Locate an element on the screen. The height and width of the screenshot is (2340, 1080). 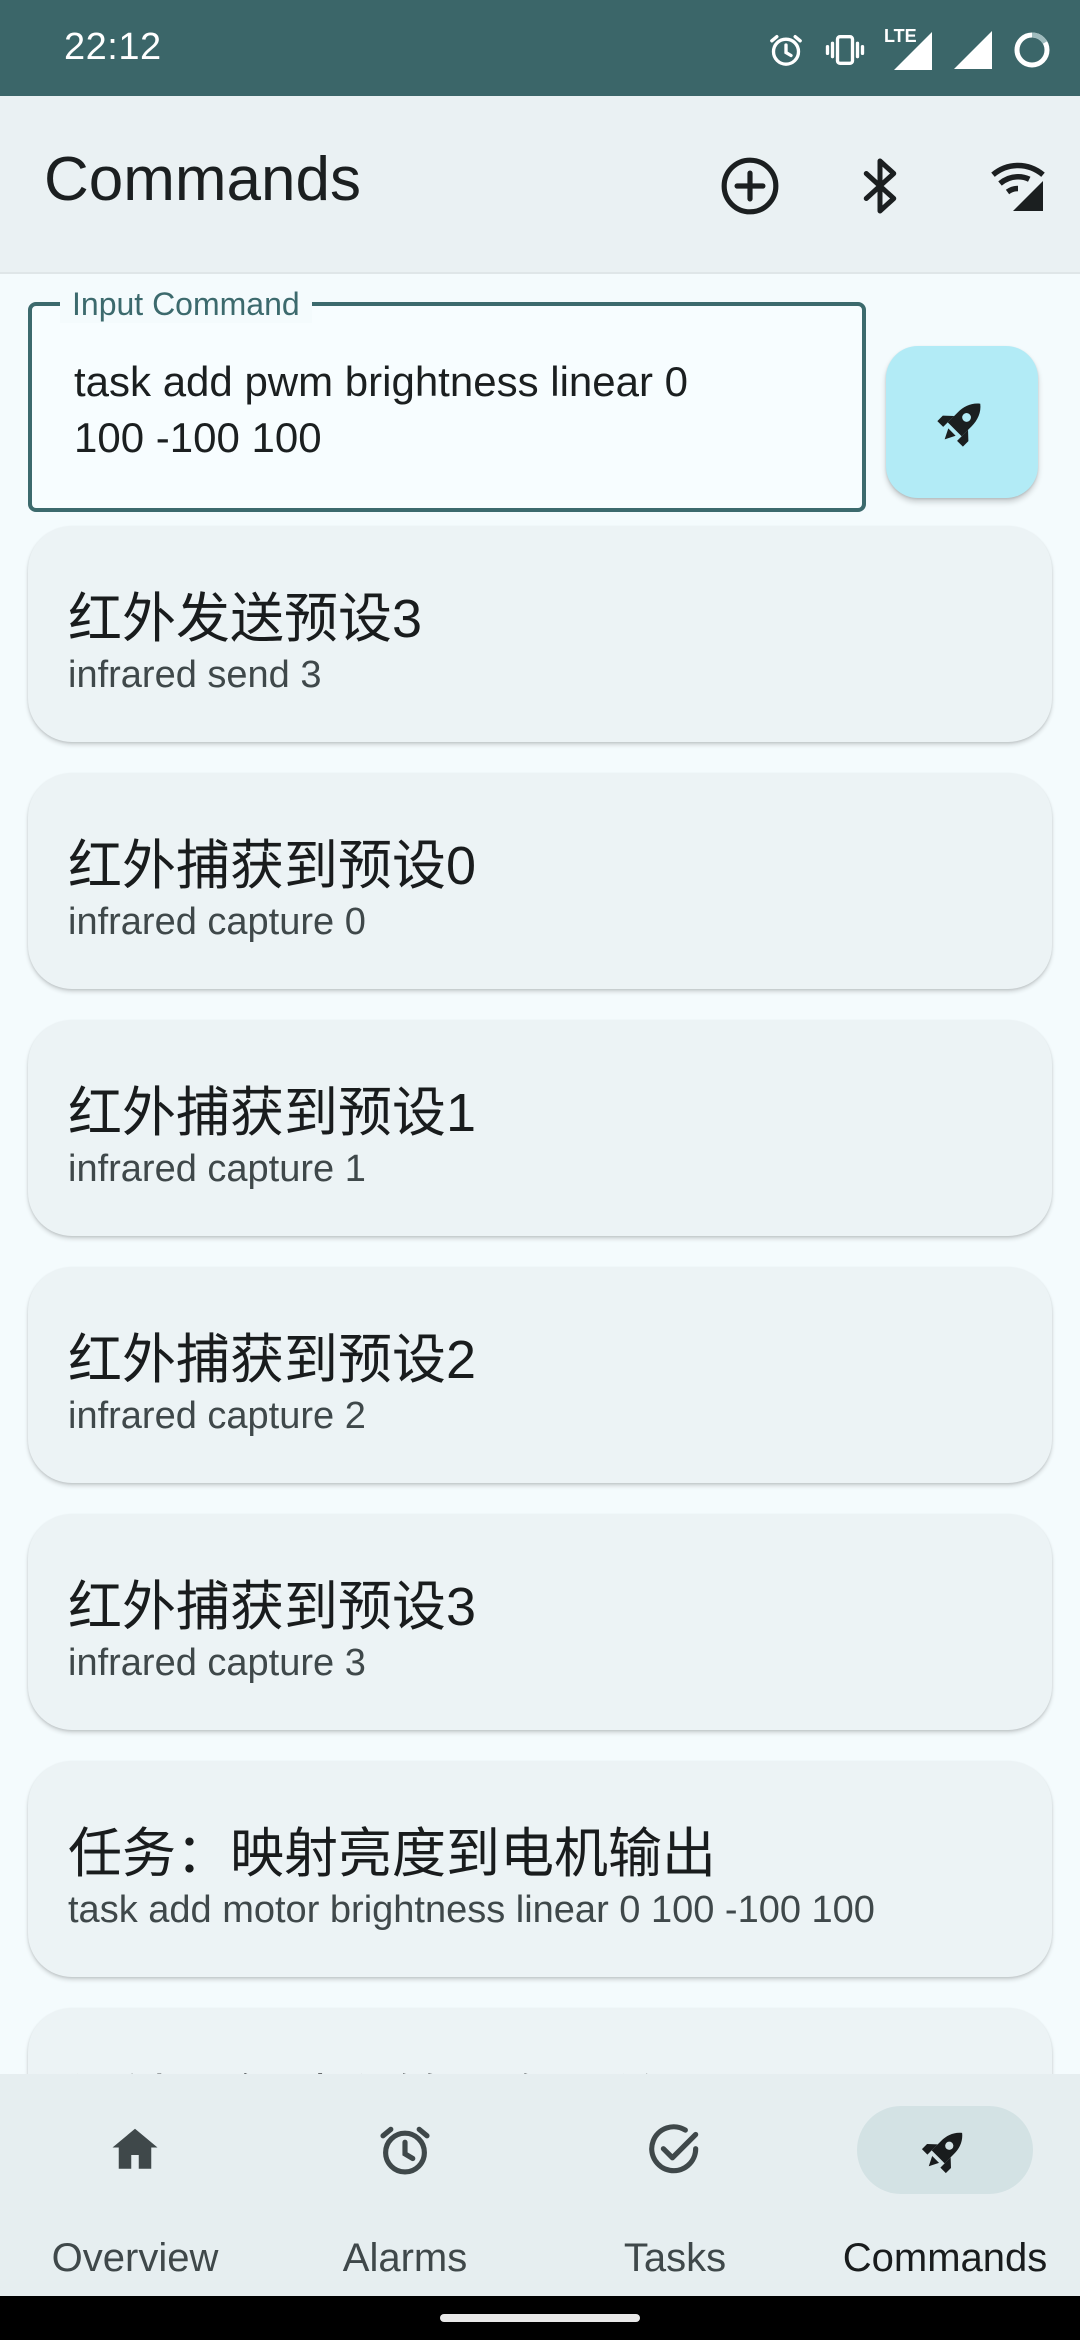
command-text: infrared capture 3 is located at coordinates (217, 1663).